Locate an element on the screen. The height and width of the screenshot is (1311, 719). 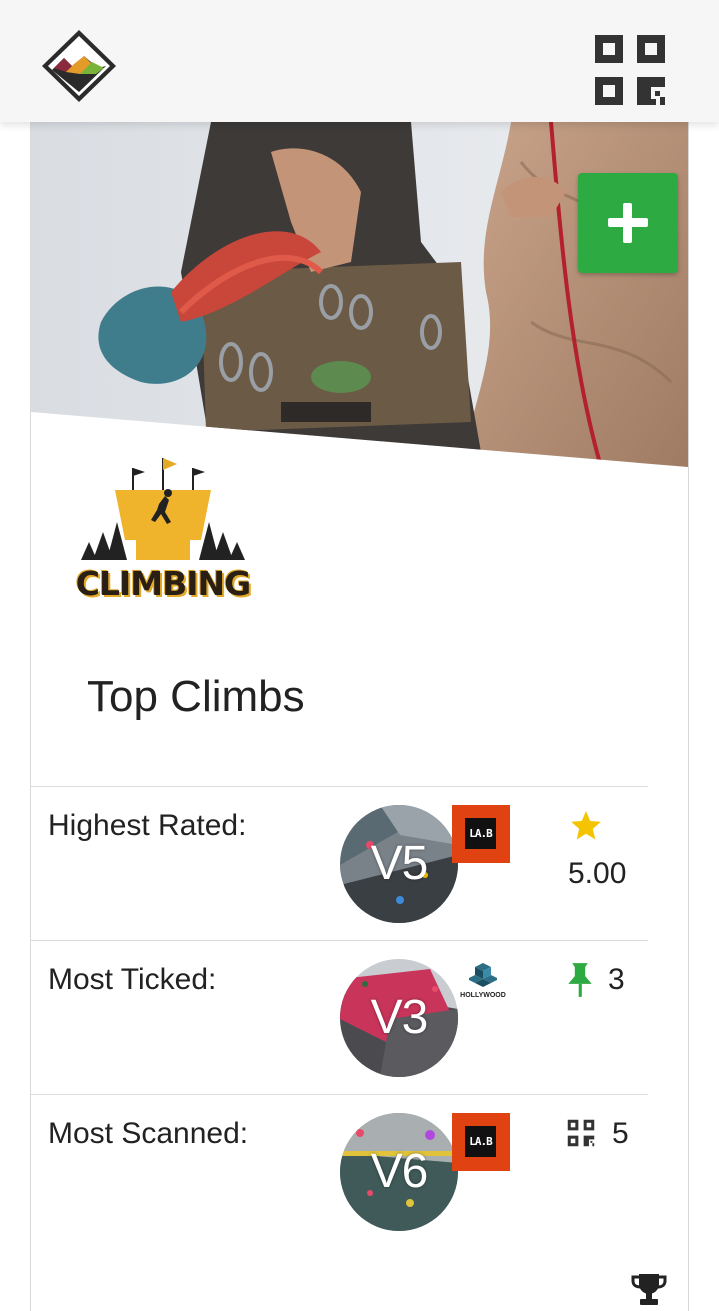
climb-avatar: V5 is located at coordinates (399, 864).